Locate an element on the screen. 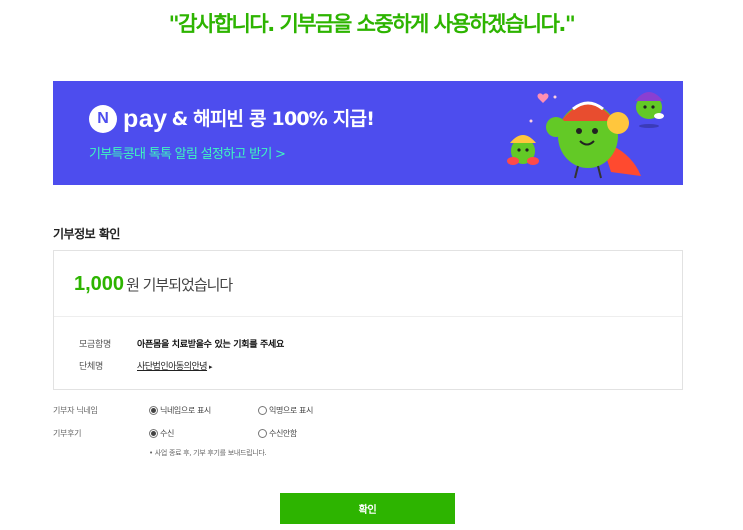 The width and height of the screenshot is (743, 530). banner-title: & 해피빈 콩 100% 지급! is located at coordinates (273, 119).